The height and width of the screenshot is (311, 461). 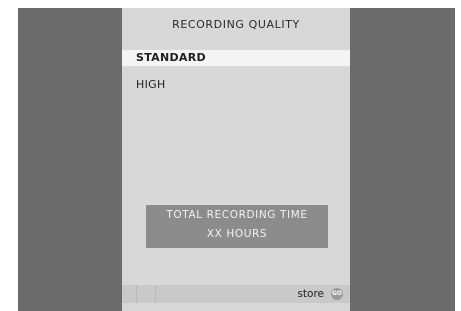 I want to click on menu-item-high: HIGH, so click(x=236, y=85).